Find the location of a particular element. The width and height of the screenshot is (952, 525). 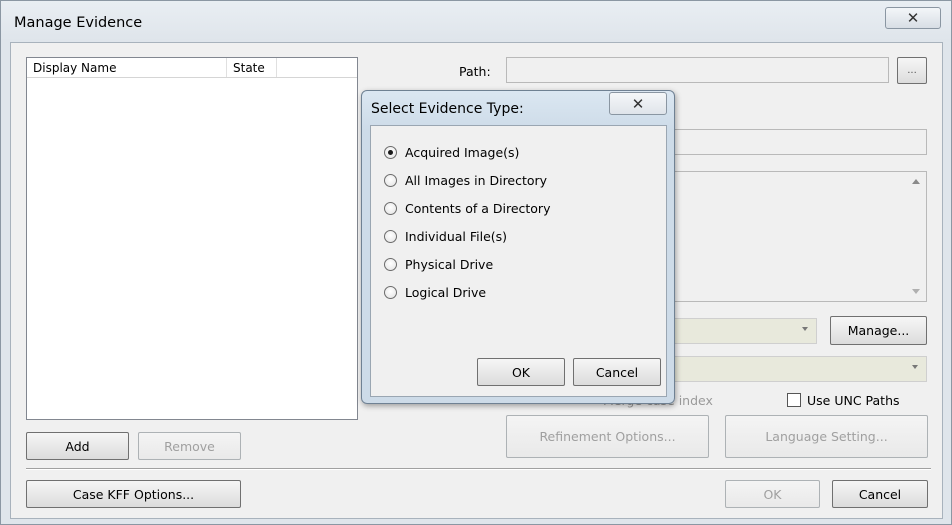

use-unc-paths-label: Use UNC Paths is located at coordinates (853, 400).